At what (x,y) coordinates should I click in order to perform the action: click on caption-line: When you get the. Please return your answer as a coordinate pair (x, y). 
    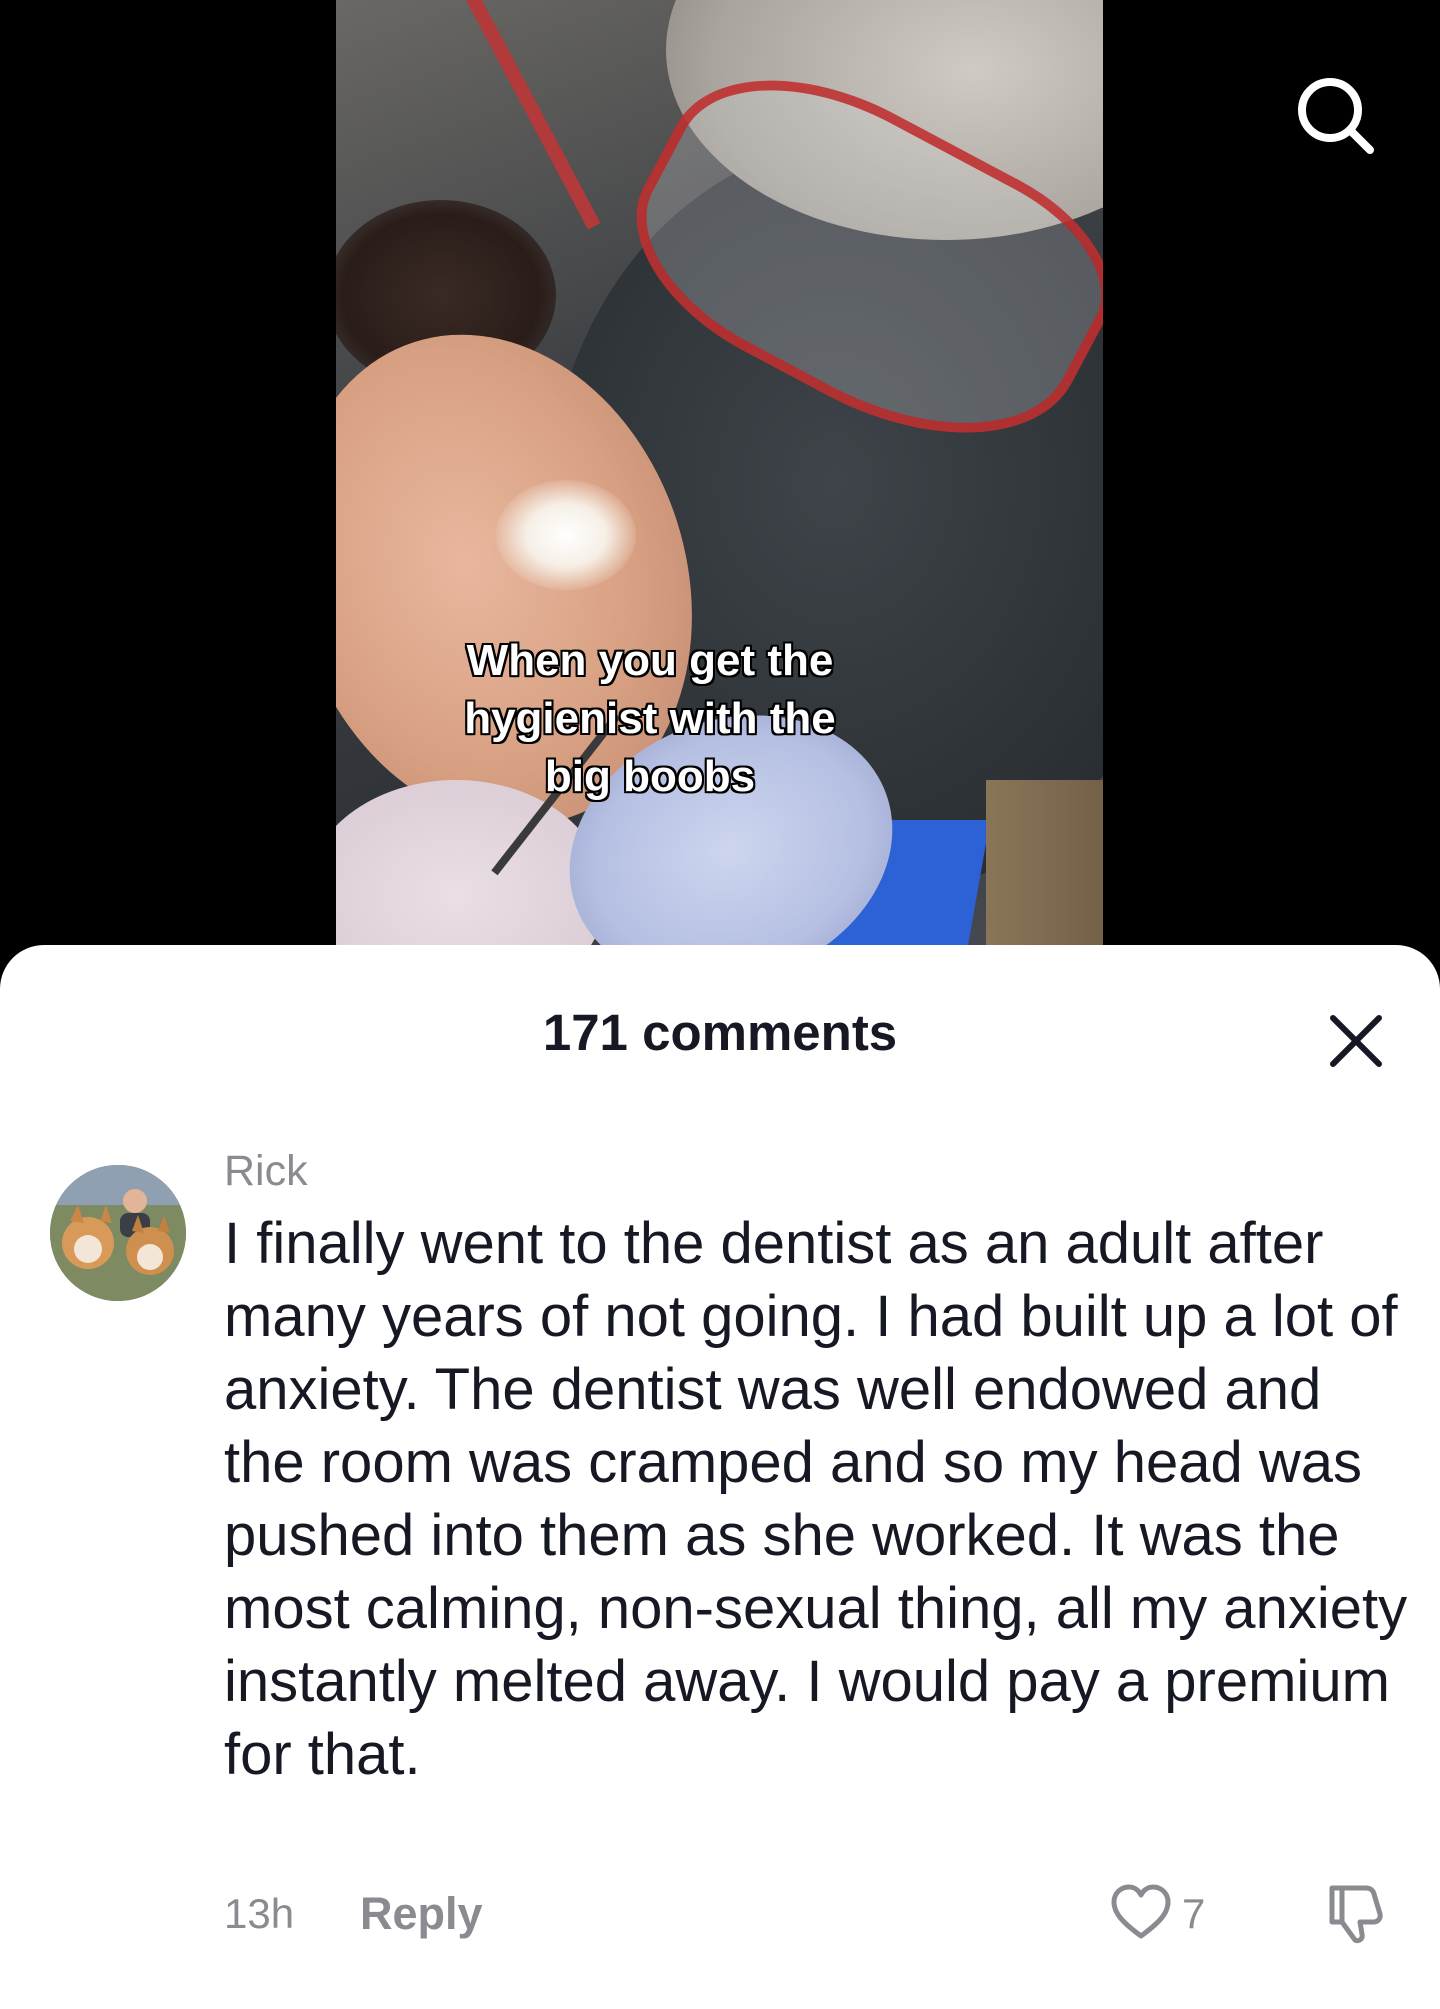
    Looking at the image, I should click on (650, 660).